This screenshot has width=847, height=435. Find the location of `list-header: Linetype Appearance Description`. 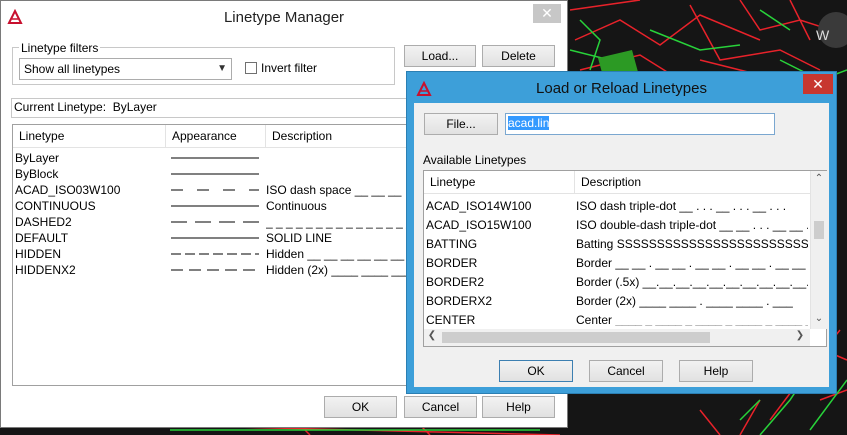

list-header: Linetype Appearance Description is located at coordinates (212, 136).